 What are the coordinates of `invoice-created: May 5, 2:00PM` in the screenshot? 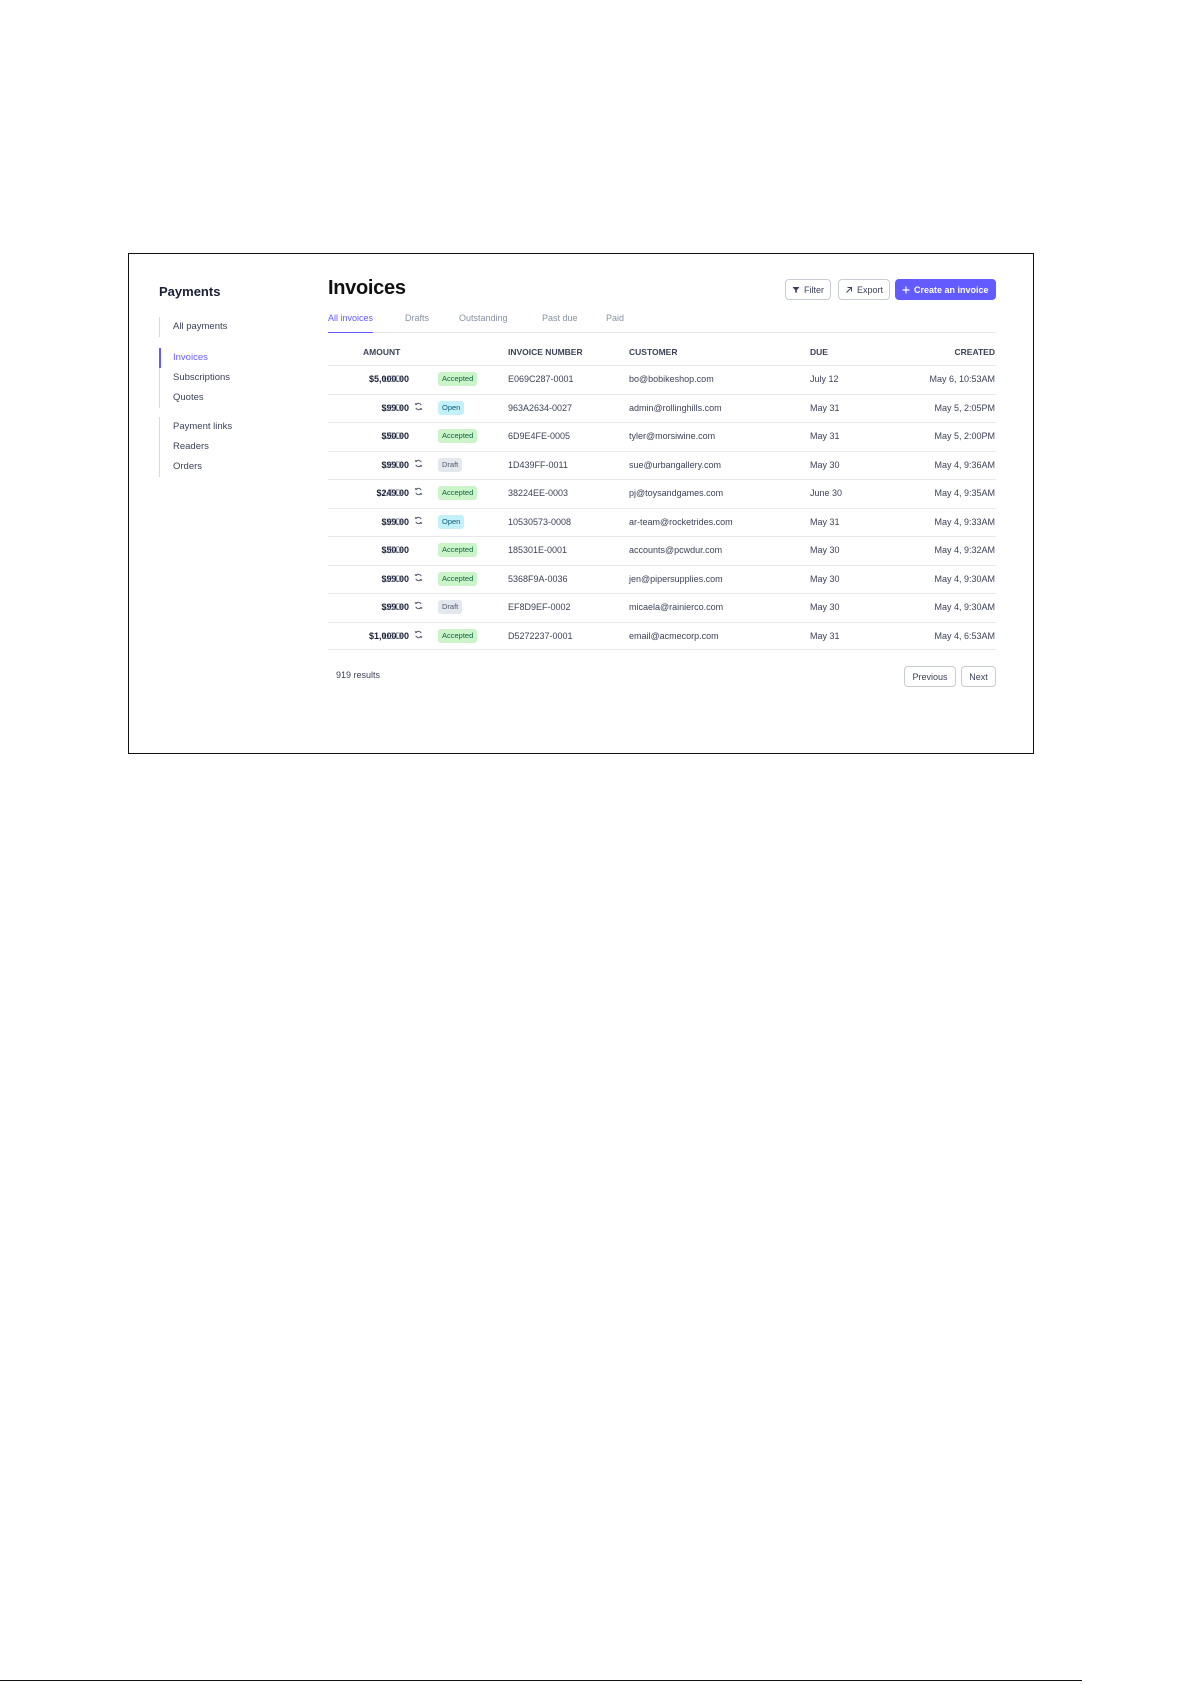 It's located at (964, 436).